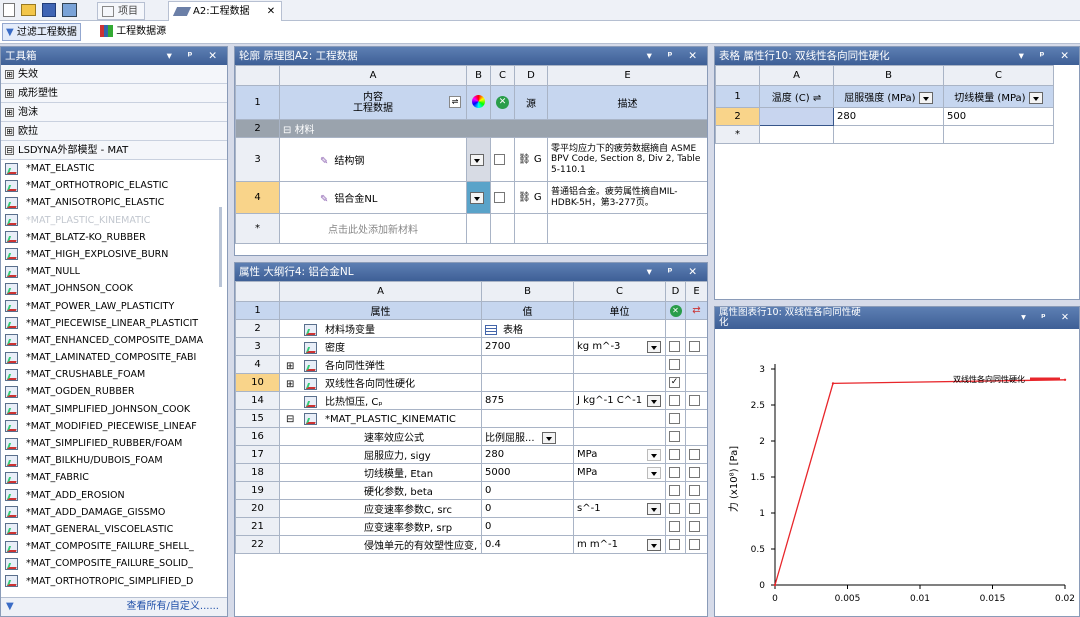  What do you see at coordinates (114, 323) in the screenshot?
I see `toolbox-item: *MAT_PIECEWISE_LINEAR_PLASTICIT` at bounding box center [114, 323].